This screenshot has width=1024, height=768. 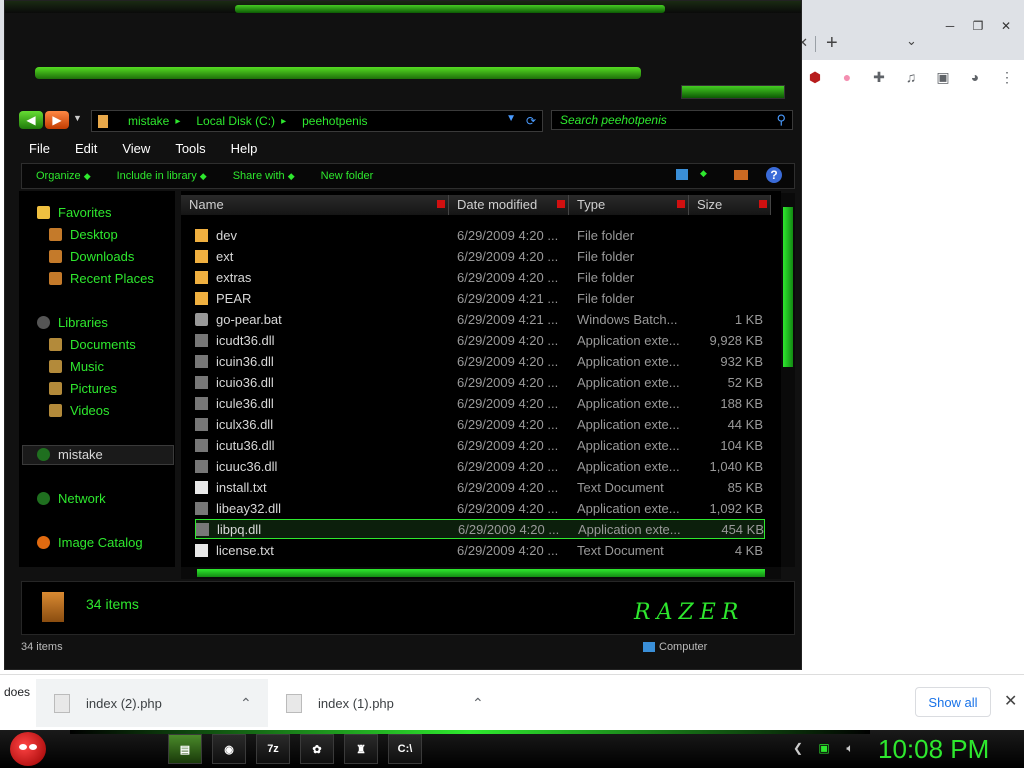 I want to click on profile-icon: ◕, so click(x=975, y=77).